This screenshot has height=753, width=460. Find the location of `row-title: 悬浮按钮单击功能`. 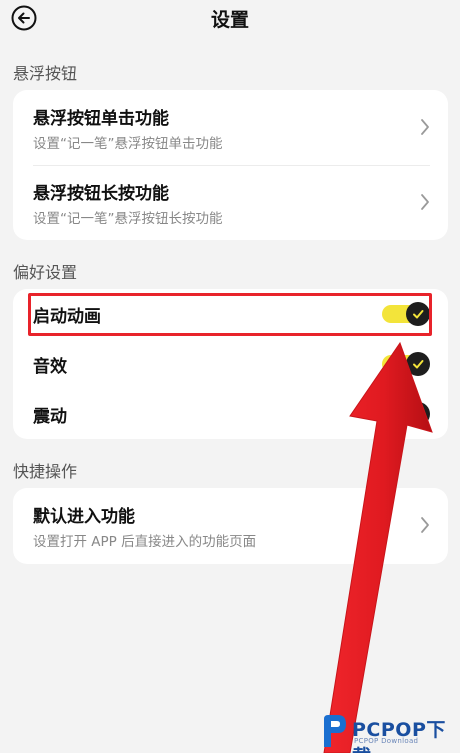

row-title: 悬浮按钮单击功能 is located at coordinates (101, 119).